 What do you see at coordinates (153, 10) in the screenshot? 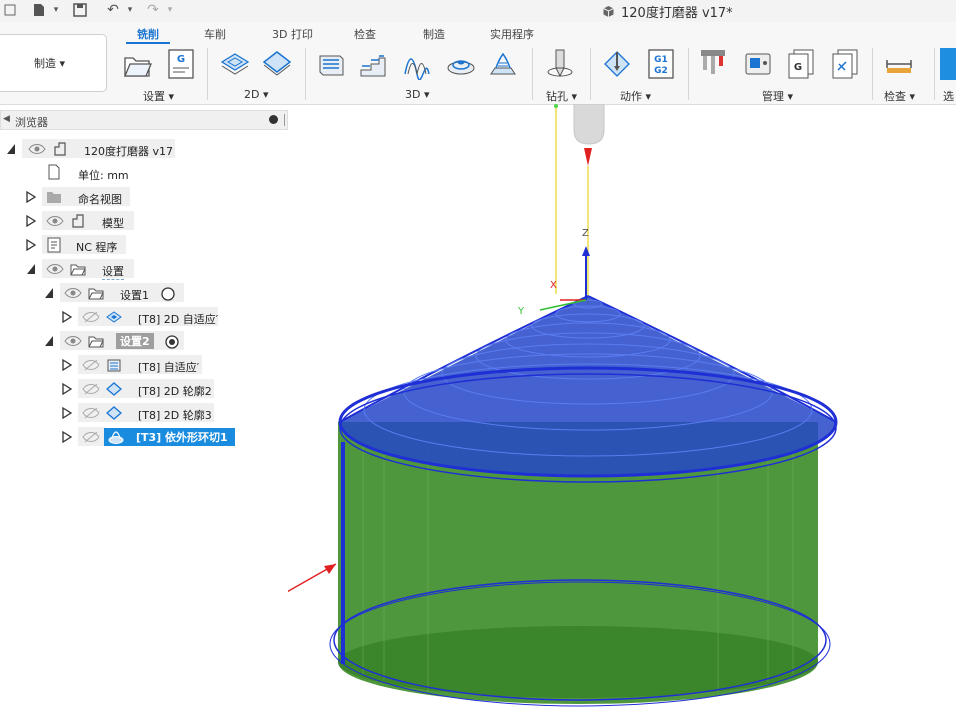
I see `redo-icon: ↷` at bounding box center [153, 10].